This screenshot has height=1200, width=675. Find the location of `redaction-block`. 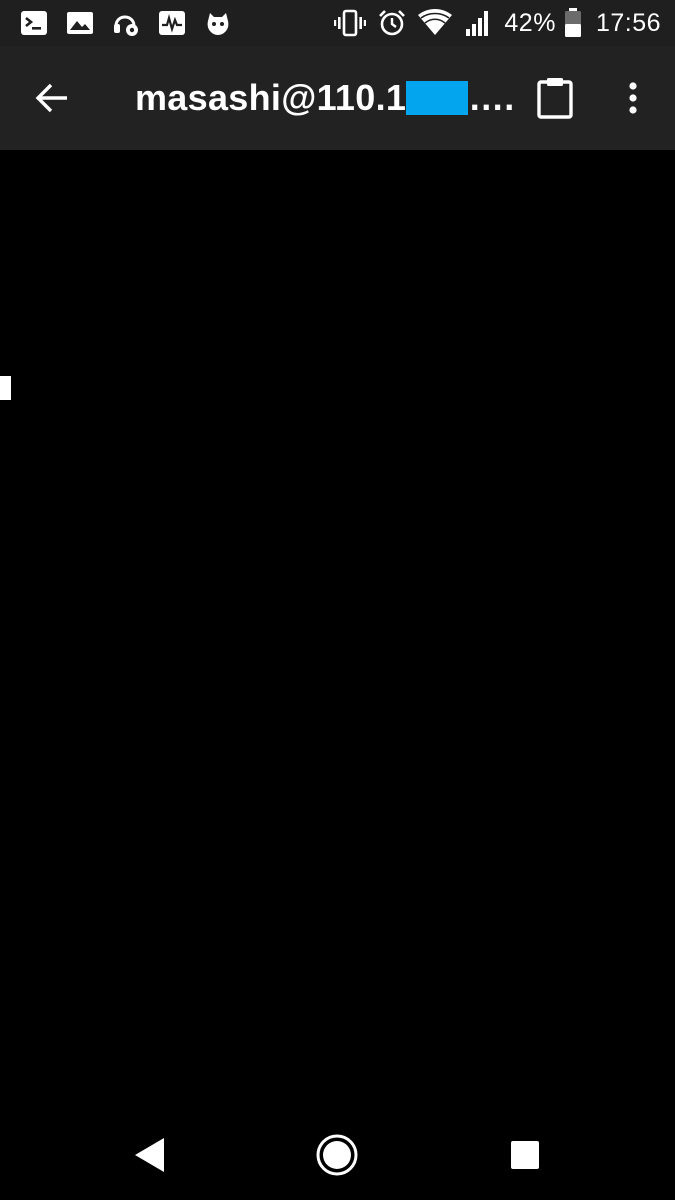

redaction-block is located at coordinates (437, 98).